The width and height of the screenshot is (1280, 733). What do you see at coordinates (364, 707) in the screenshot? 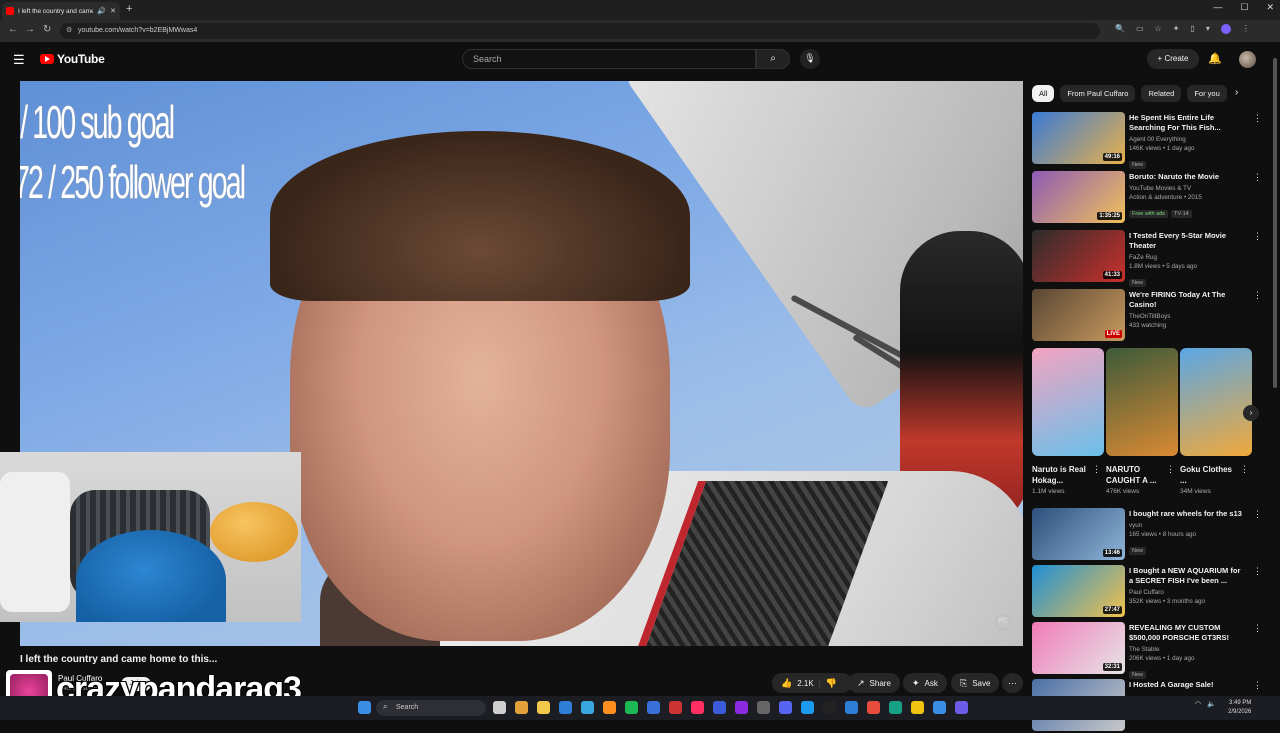
I see `windows-start-icon` at bounding box center [364, 707].